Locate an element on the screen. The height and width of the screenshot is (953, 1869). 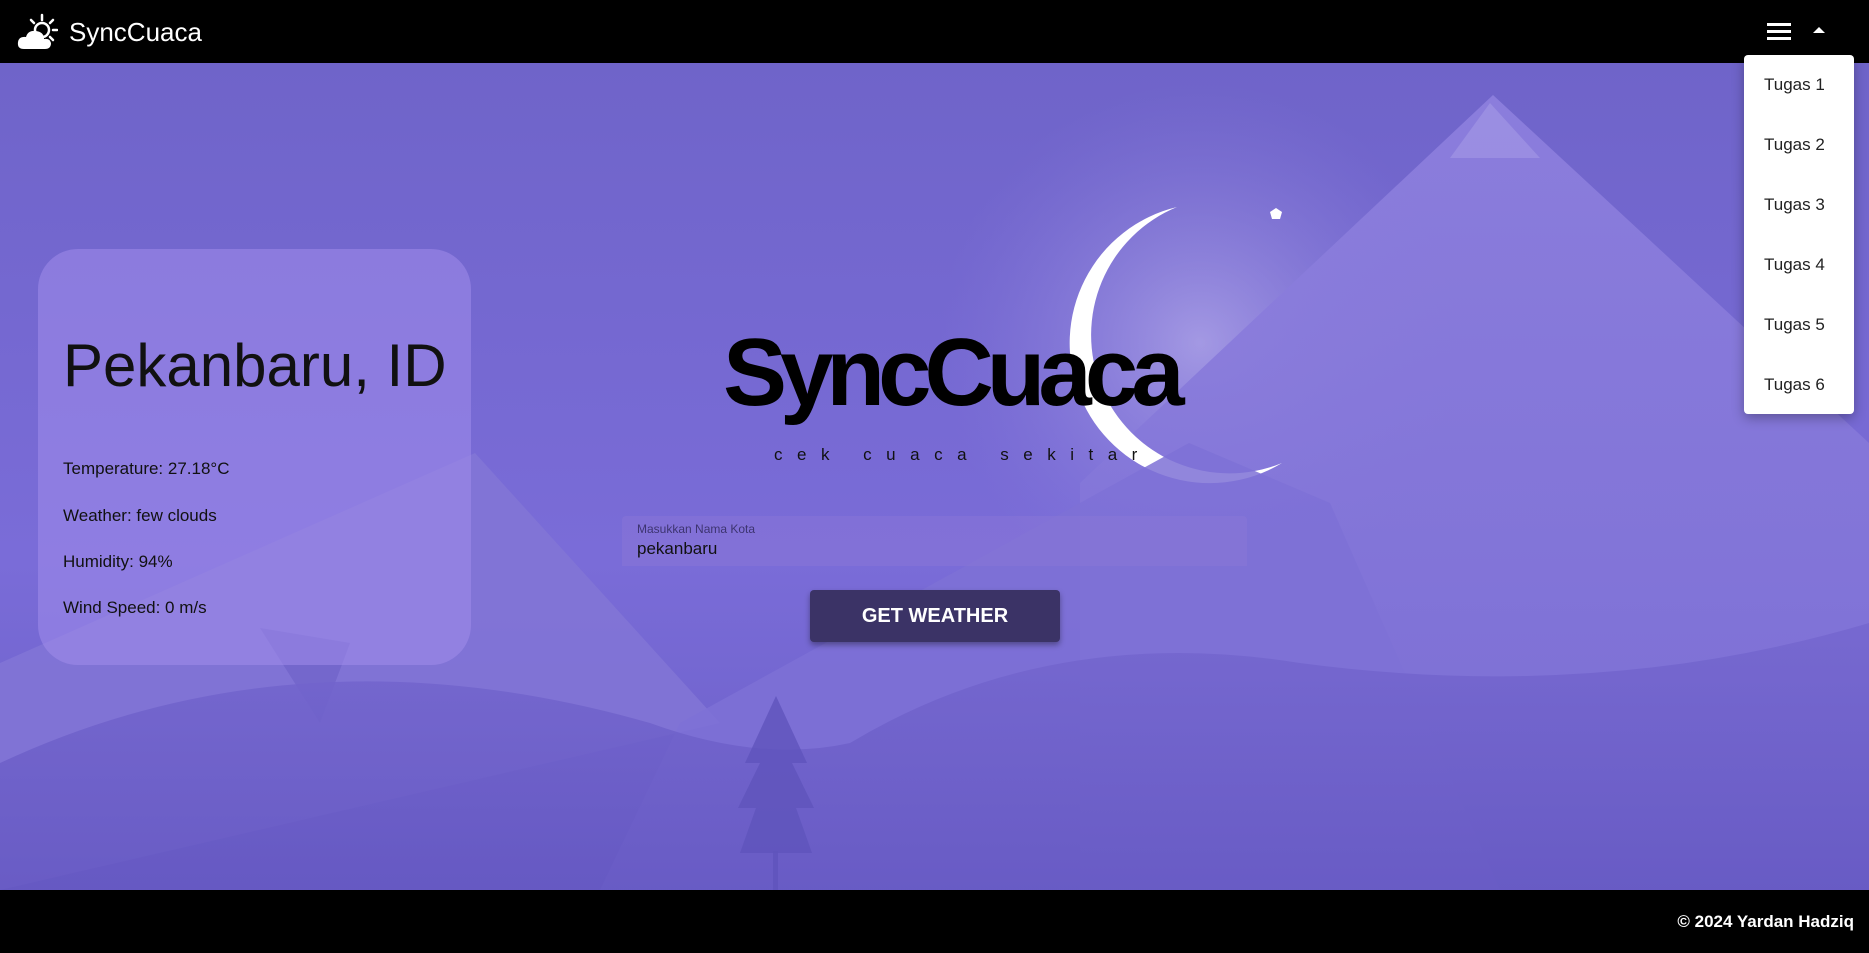
city-name: Pekanbaru, ID is located at coordinates (255, 365).